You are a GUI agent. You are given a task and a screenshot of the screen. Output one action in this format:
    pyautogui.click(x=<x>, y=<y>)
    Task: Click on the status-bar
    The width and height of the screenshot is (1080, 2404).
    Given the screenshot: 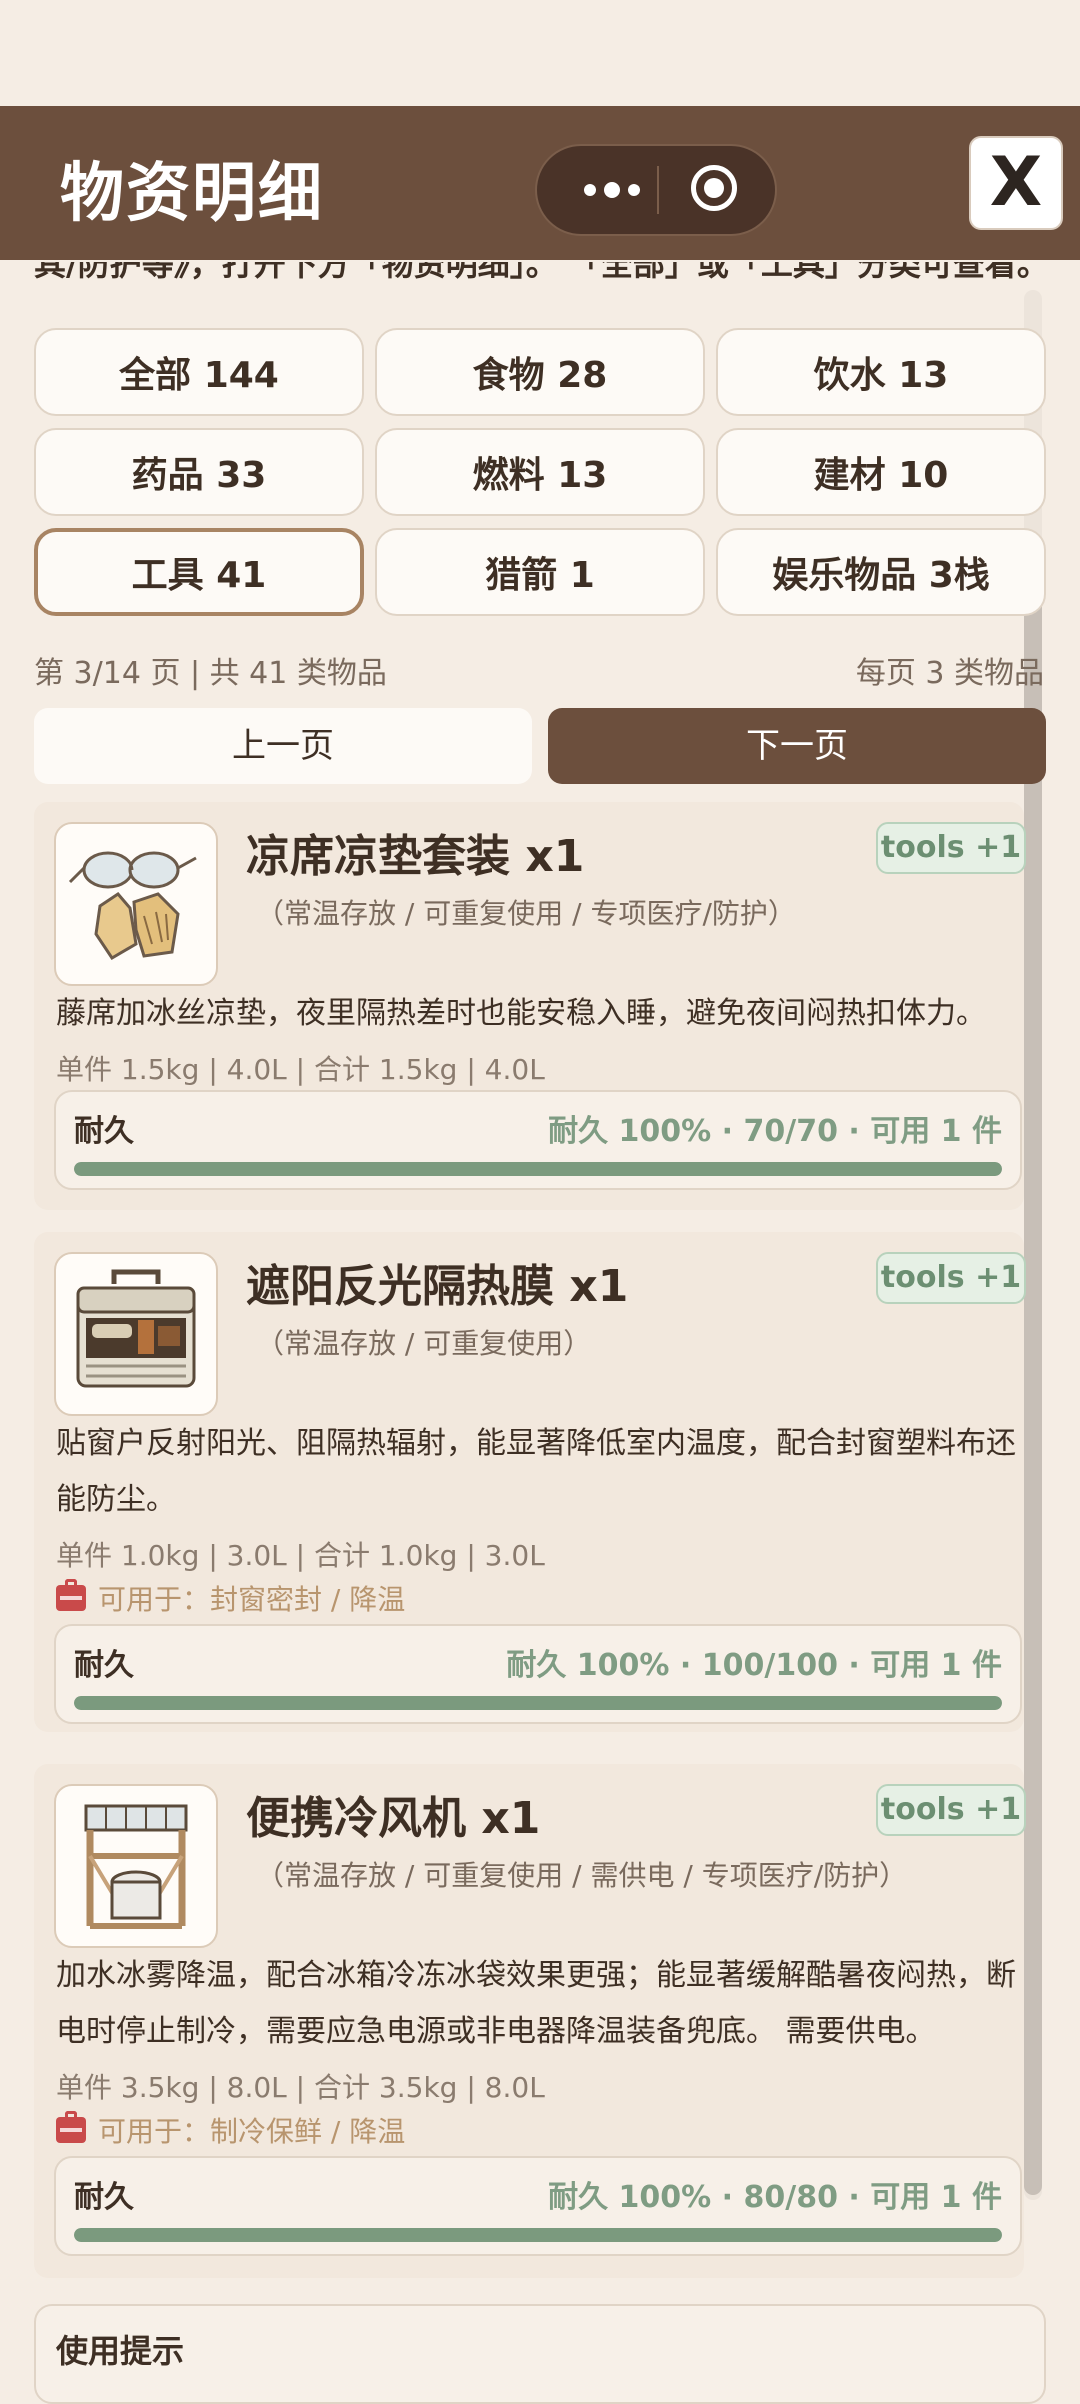 What is the action you would take?
    pyautogui.click(x=540, y=53)
    